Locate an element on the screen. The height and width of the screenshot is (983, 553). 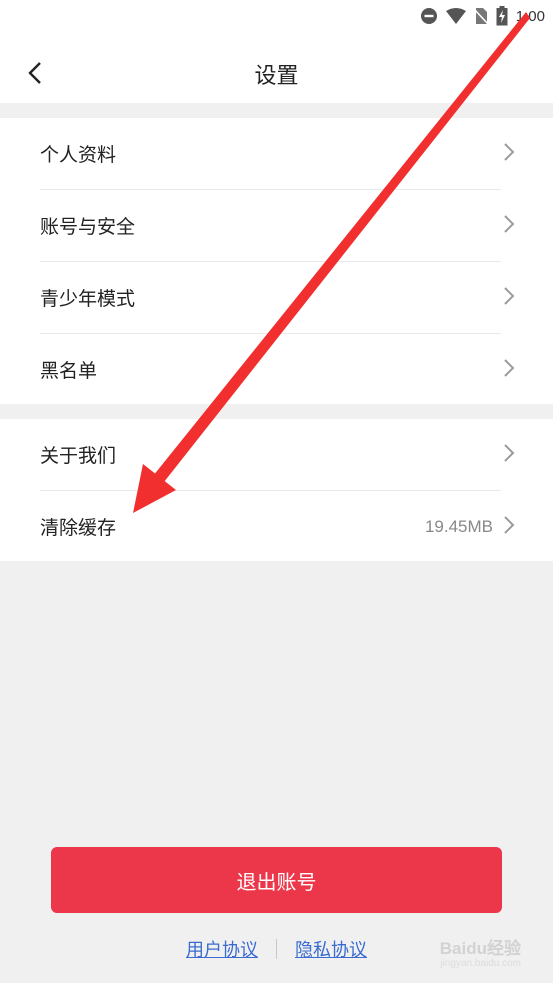
settings-group-app: 关于我们 清除缓存 19.45MB is located at coordinates (276, 490).